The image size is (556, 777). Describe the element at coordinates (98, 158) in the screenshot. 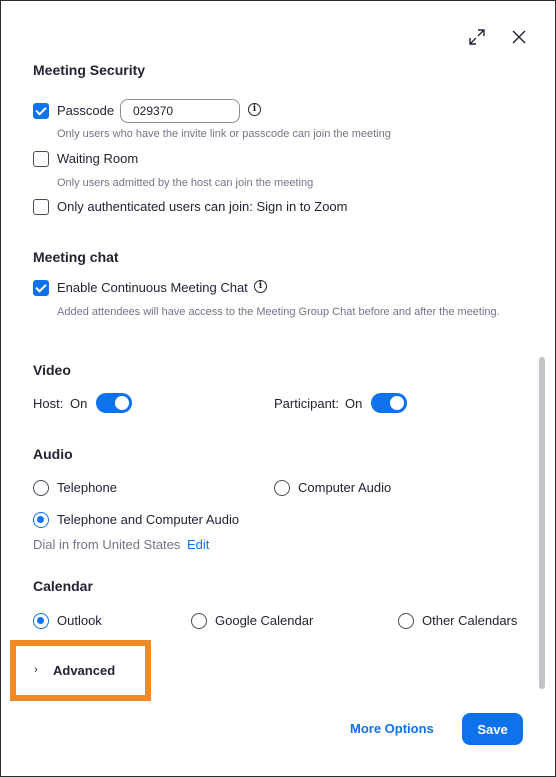

I see `waiting-room-label: Waiting Room` at that location.